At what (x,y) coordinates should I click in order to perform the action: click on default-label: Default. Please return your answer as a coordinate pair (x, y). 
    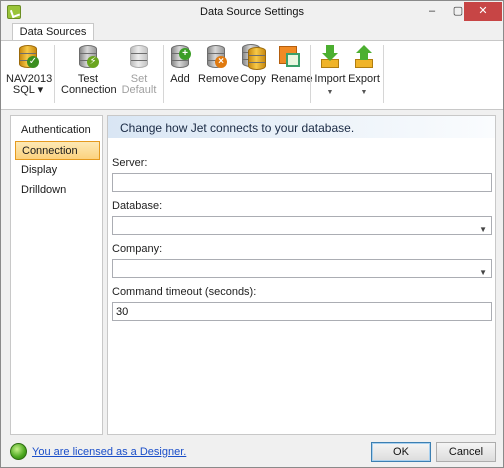
    Looking at the image, I should click on (139, 90).